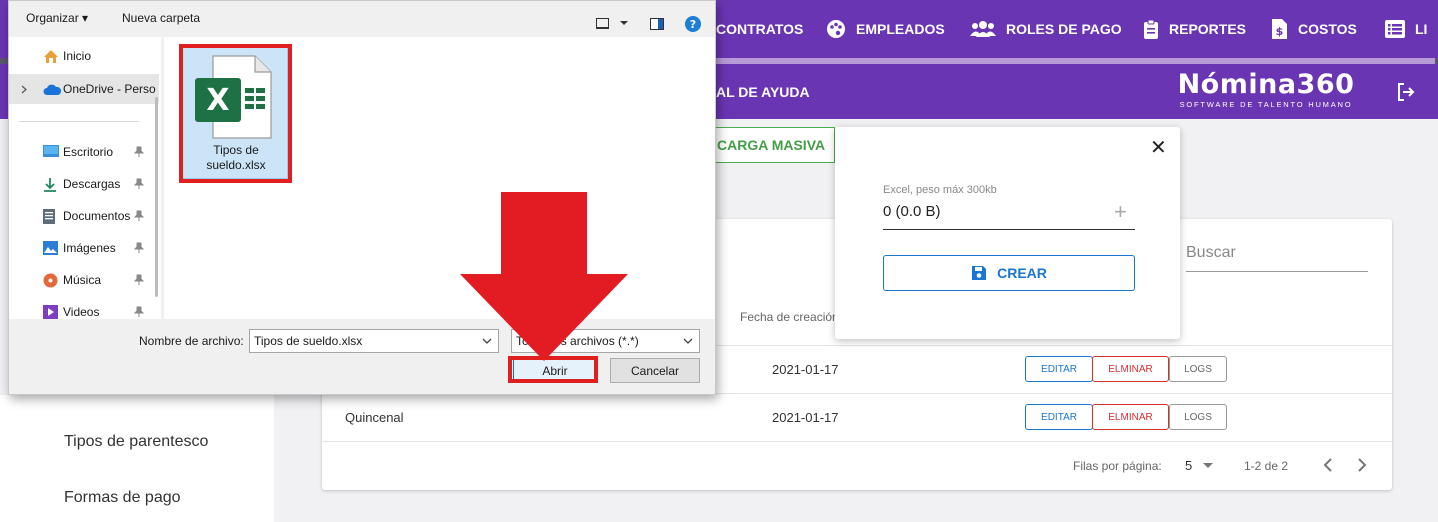 Image resolution: width=1438 pixels, height=522 pixels. Describe the element at coordinates (79, 121) in the screenshot. I see `nav-pane-separator` at that location.